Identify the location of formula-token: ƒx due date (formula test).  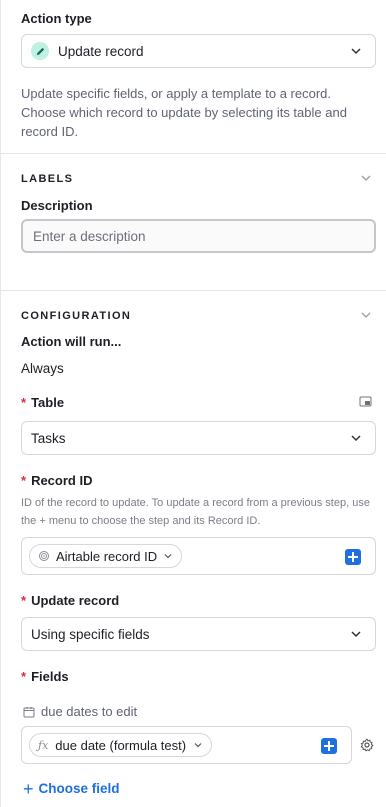
(121, 745).